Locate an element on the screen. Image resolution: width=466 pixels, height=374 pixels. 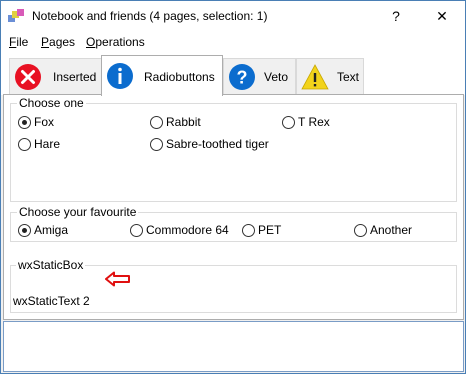
radio-label: T Rex is located at coordinates (314, 122).